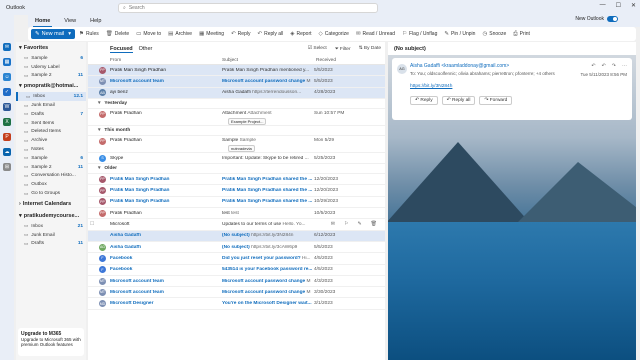  What do you see at coordinates (604, 66) in the screenshot?
I see `reply-all-icon: ↶` at bounding box center [604, 66].